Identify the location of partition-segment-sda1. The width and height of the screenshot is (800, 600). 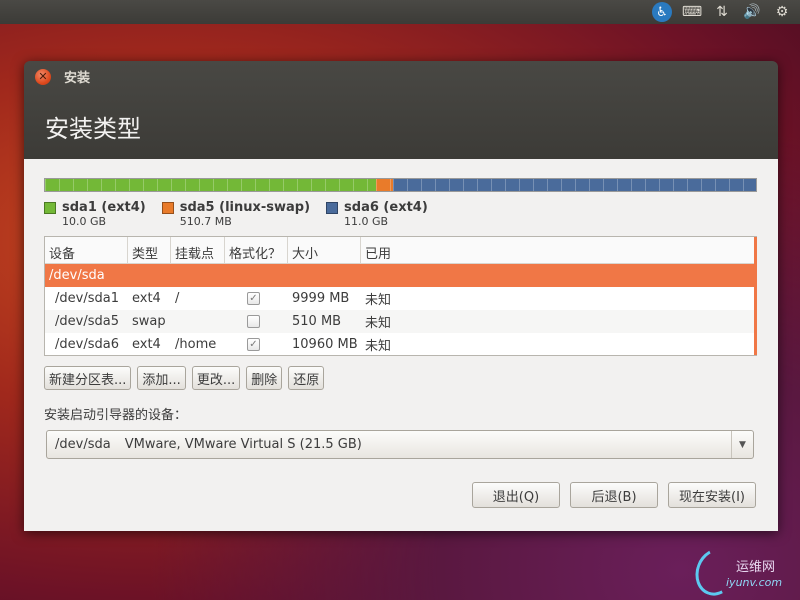
(210, 185).